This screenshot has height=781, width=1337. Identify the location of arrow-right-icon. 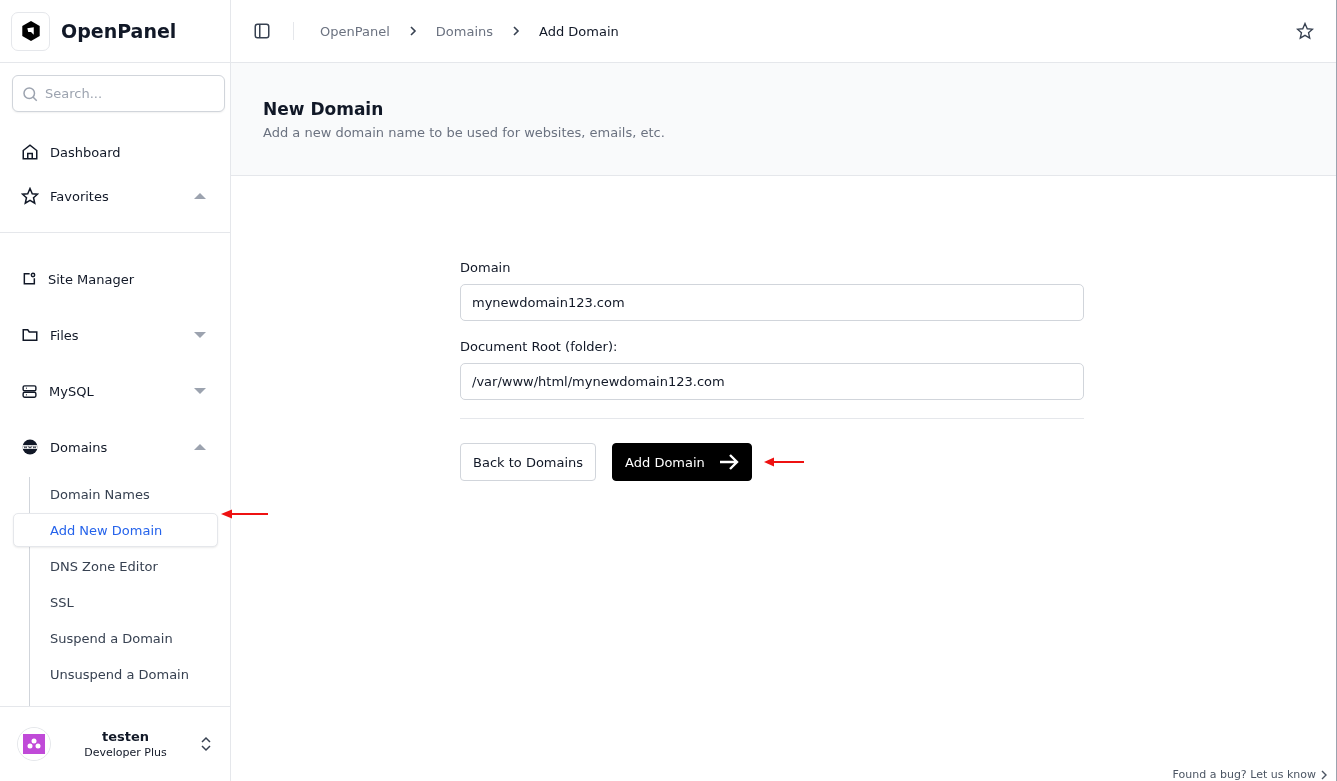
(728, 462).